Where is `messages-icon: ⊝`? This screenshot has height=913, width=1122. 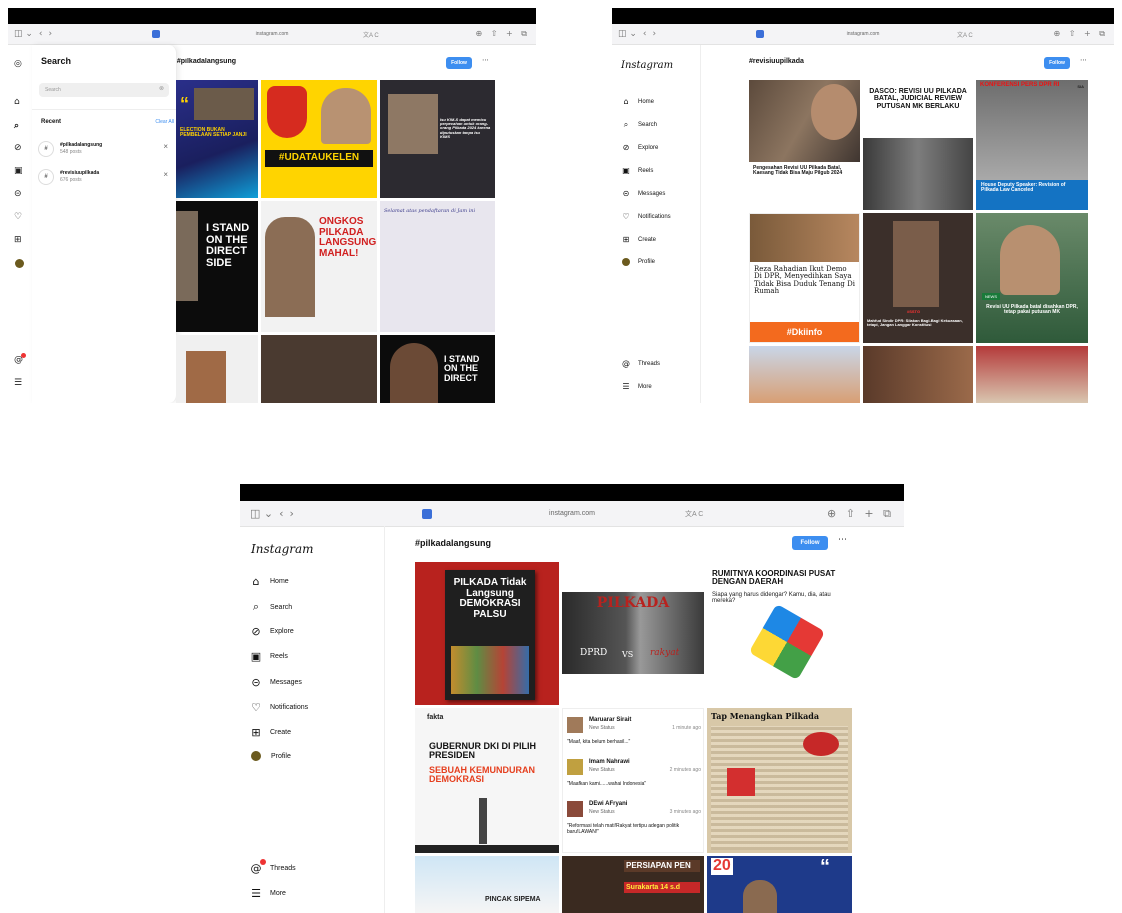
messages-icon: ⊝ is located at coordinates (18, 194).